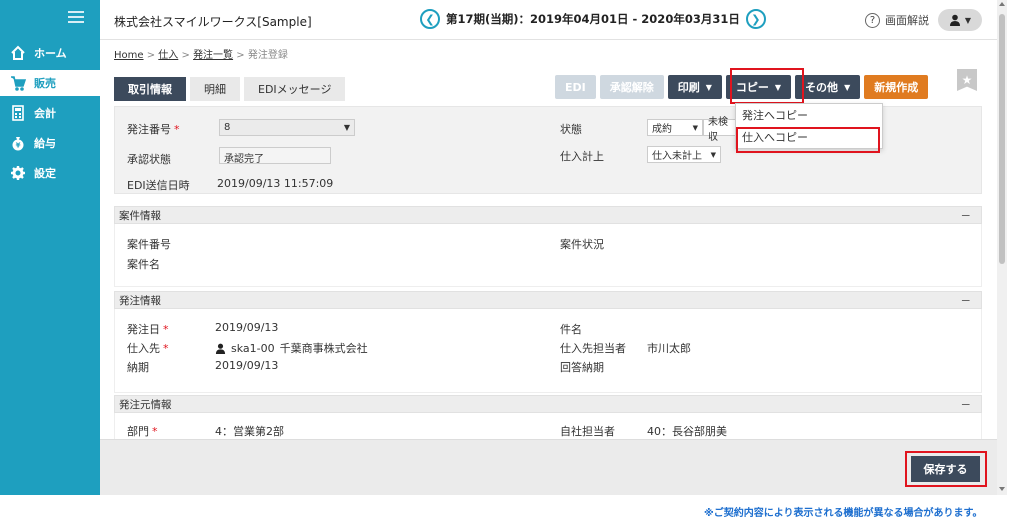 This screenshot has height=523, width=1024. I want to click on section-body: 部門 * 4：営業第2部 自社担当者 40：長谷部朋美, so click(548, 426).